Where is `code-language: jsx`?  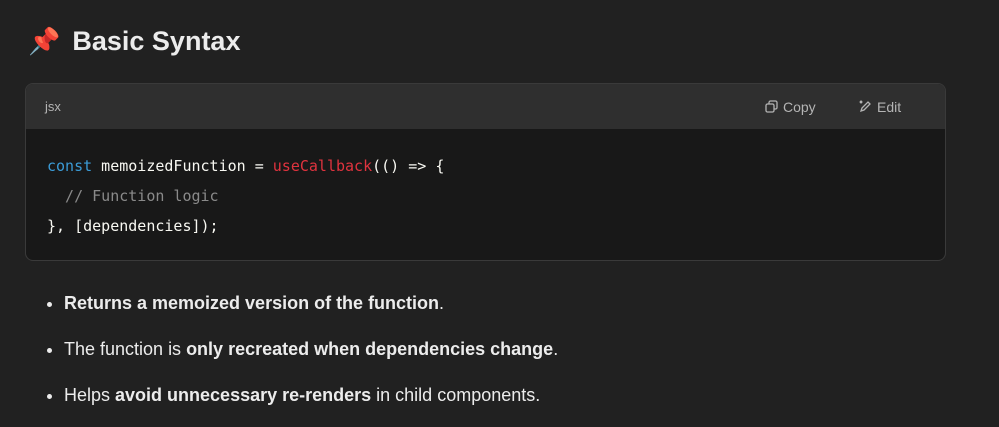 code-language: jsx is located at coordinates (53, 106).